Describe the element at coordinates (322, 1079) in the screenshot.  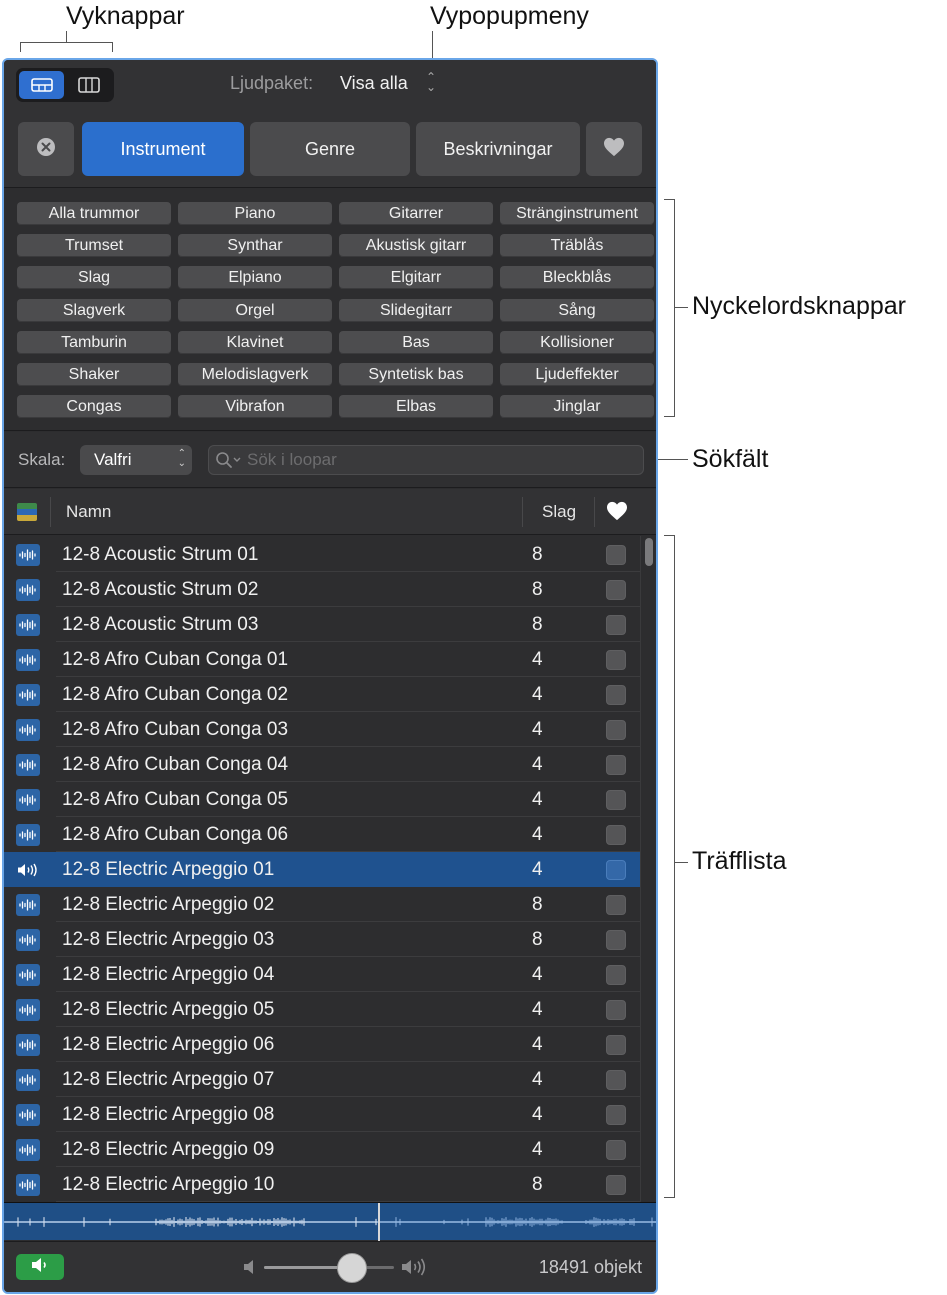
I see `list-row: 12-8 Electric Arpeggio 07 4` at that location.